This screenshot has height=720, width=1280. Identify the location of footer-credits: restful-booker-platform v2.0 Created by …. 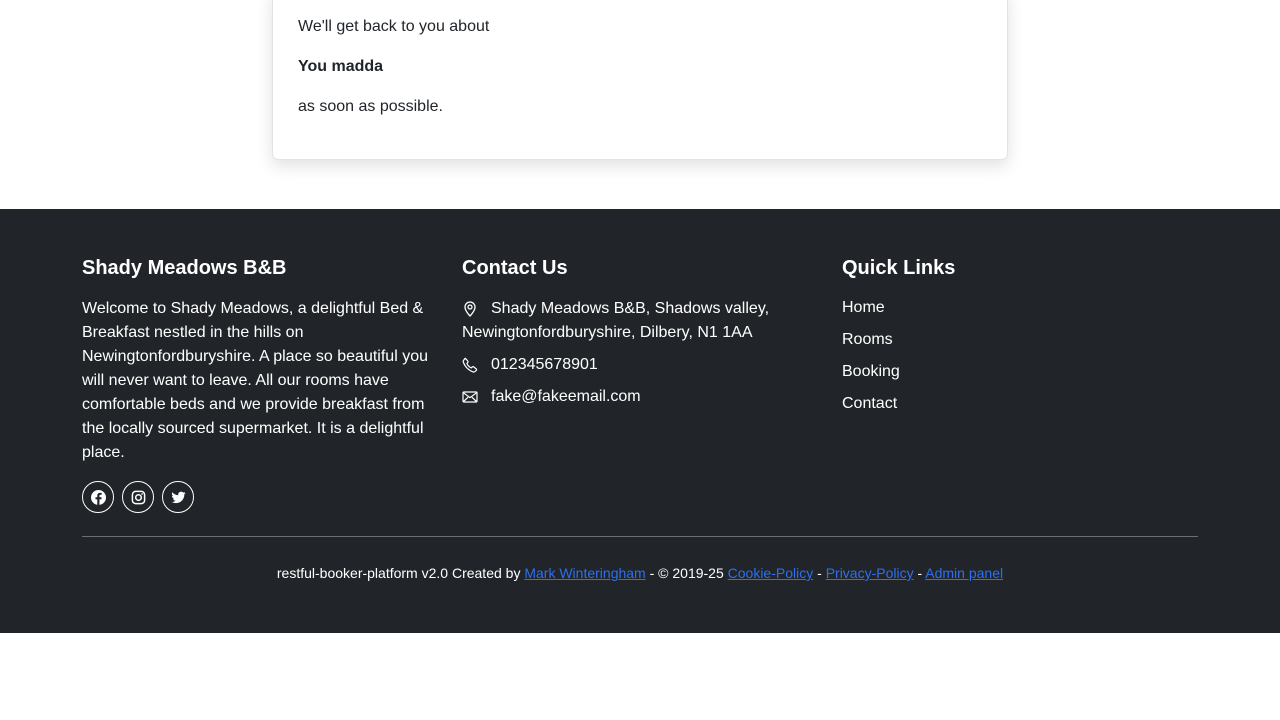
(640, 573).